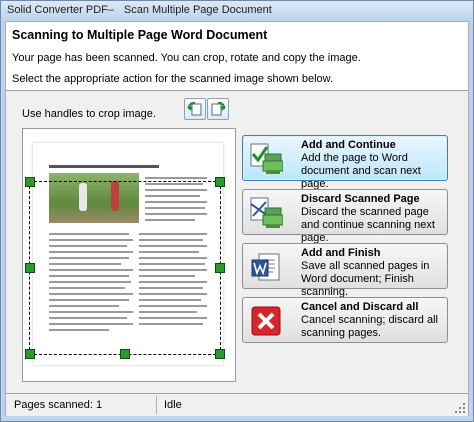  What do you see at coordinates (30, 268) in the screenshot?
I see `crop-handle-middle-left` at bounding box center [30, 268].